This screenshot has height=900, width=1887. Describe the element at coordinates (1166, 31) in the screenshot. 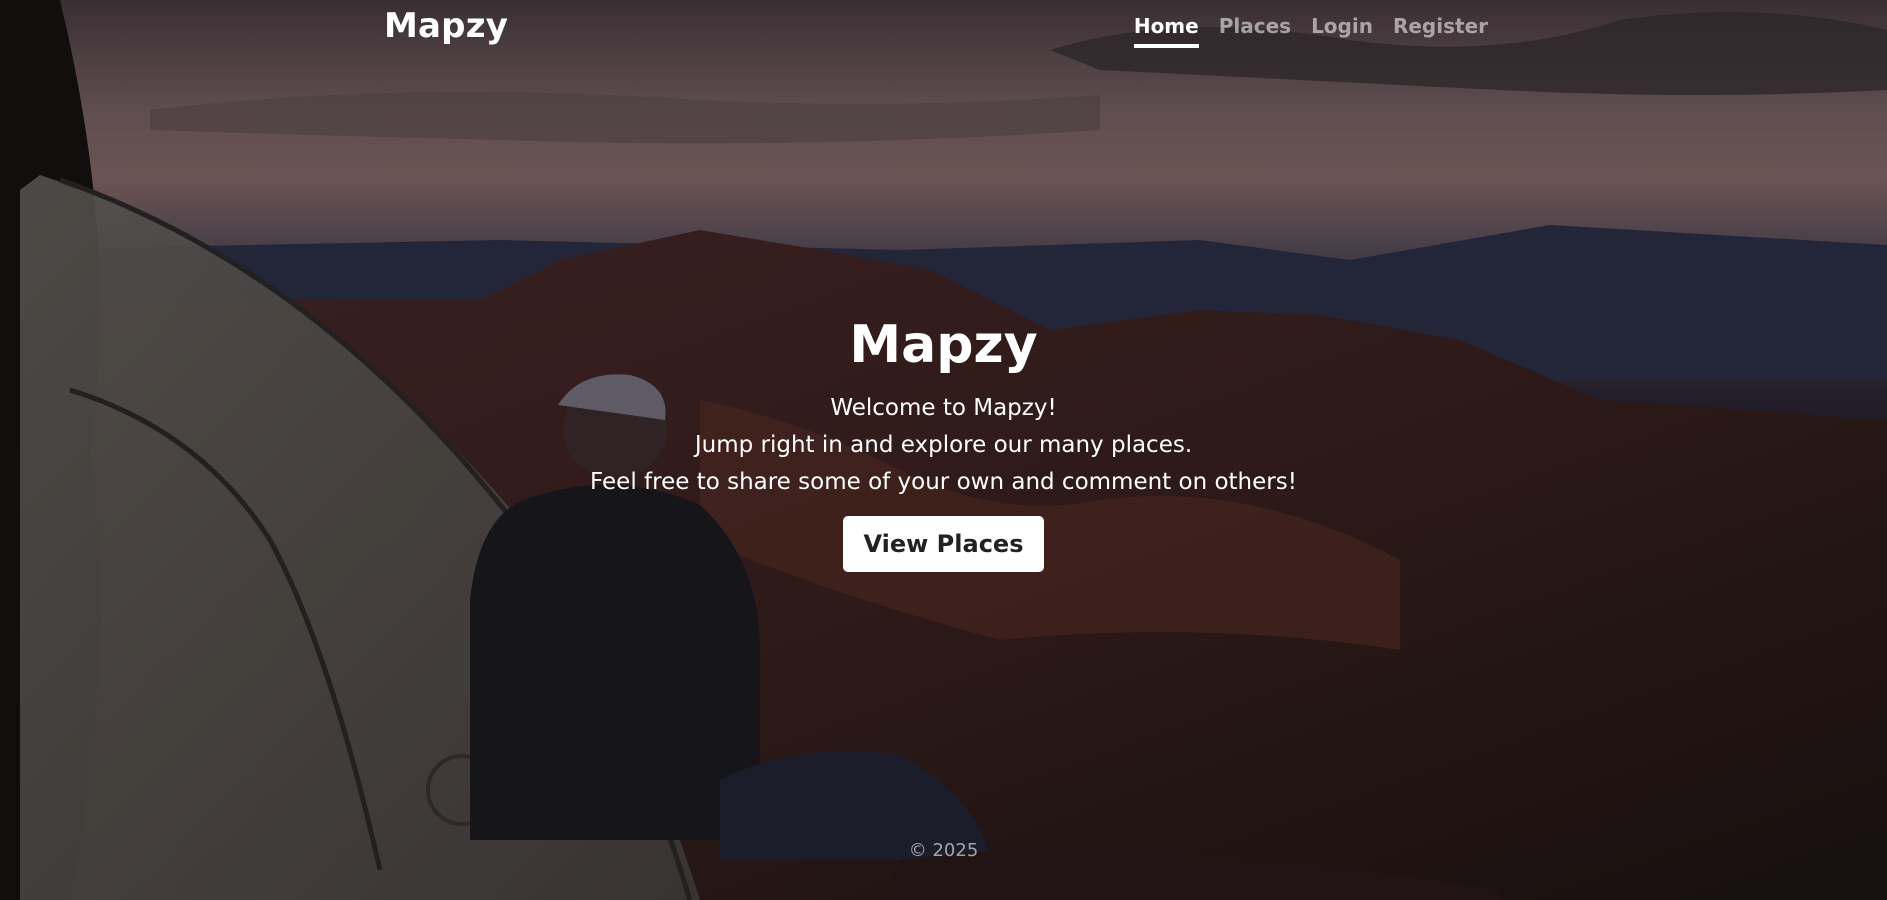

I see `nav-home: Home` at that location.